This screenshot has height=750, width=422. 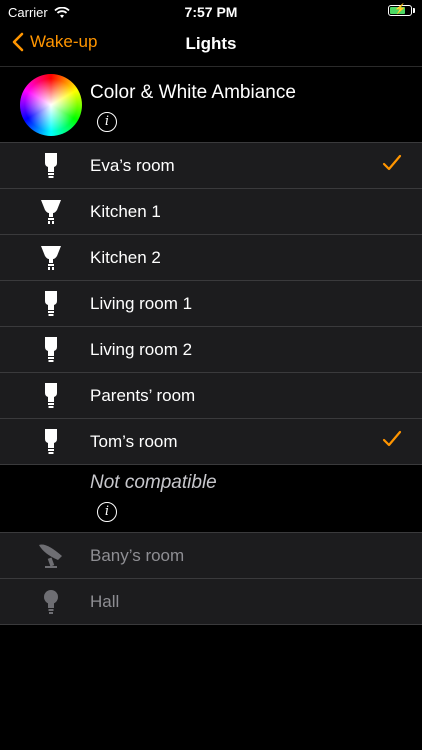 I want to click on light-row-banys-room: Bany’s room, so click(x=211, y=556).